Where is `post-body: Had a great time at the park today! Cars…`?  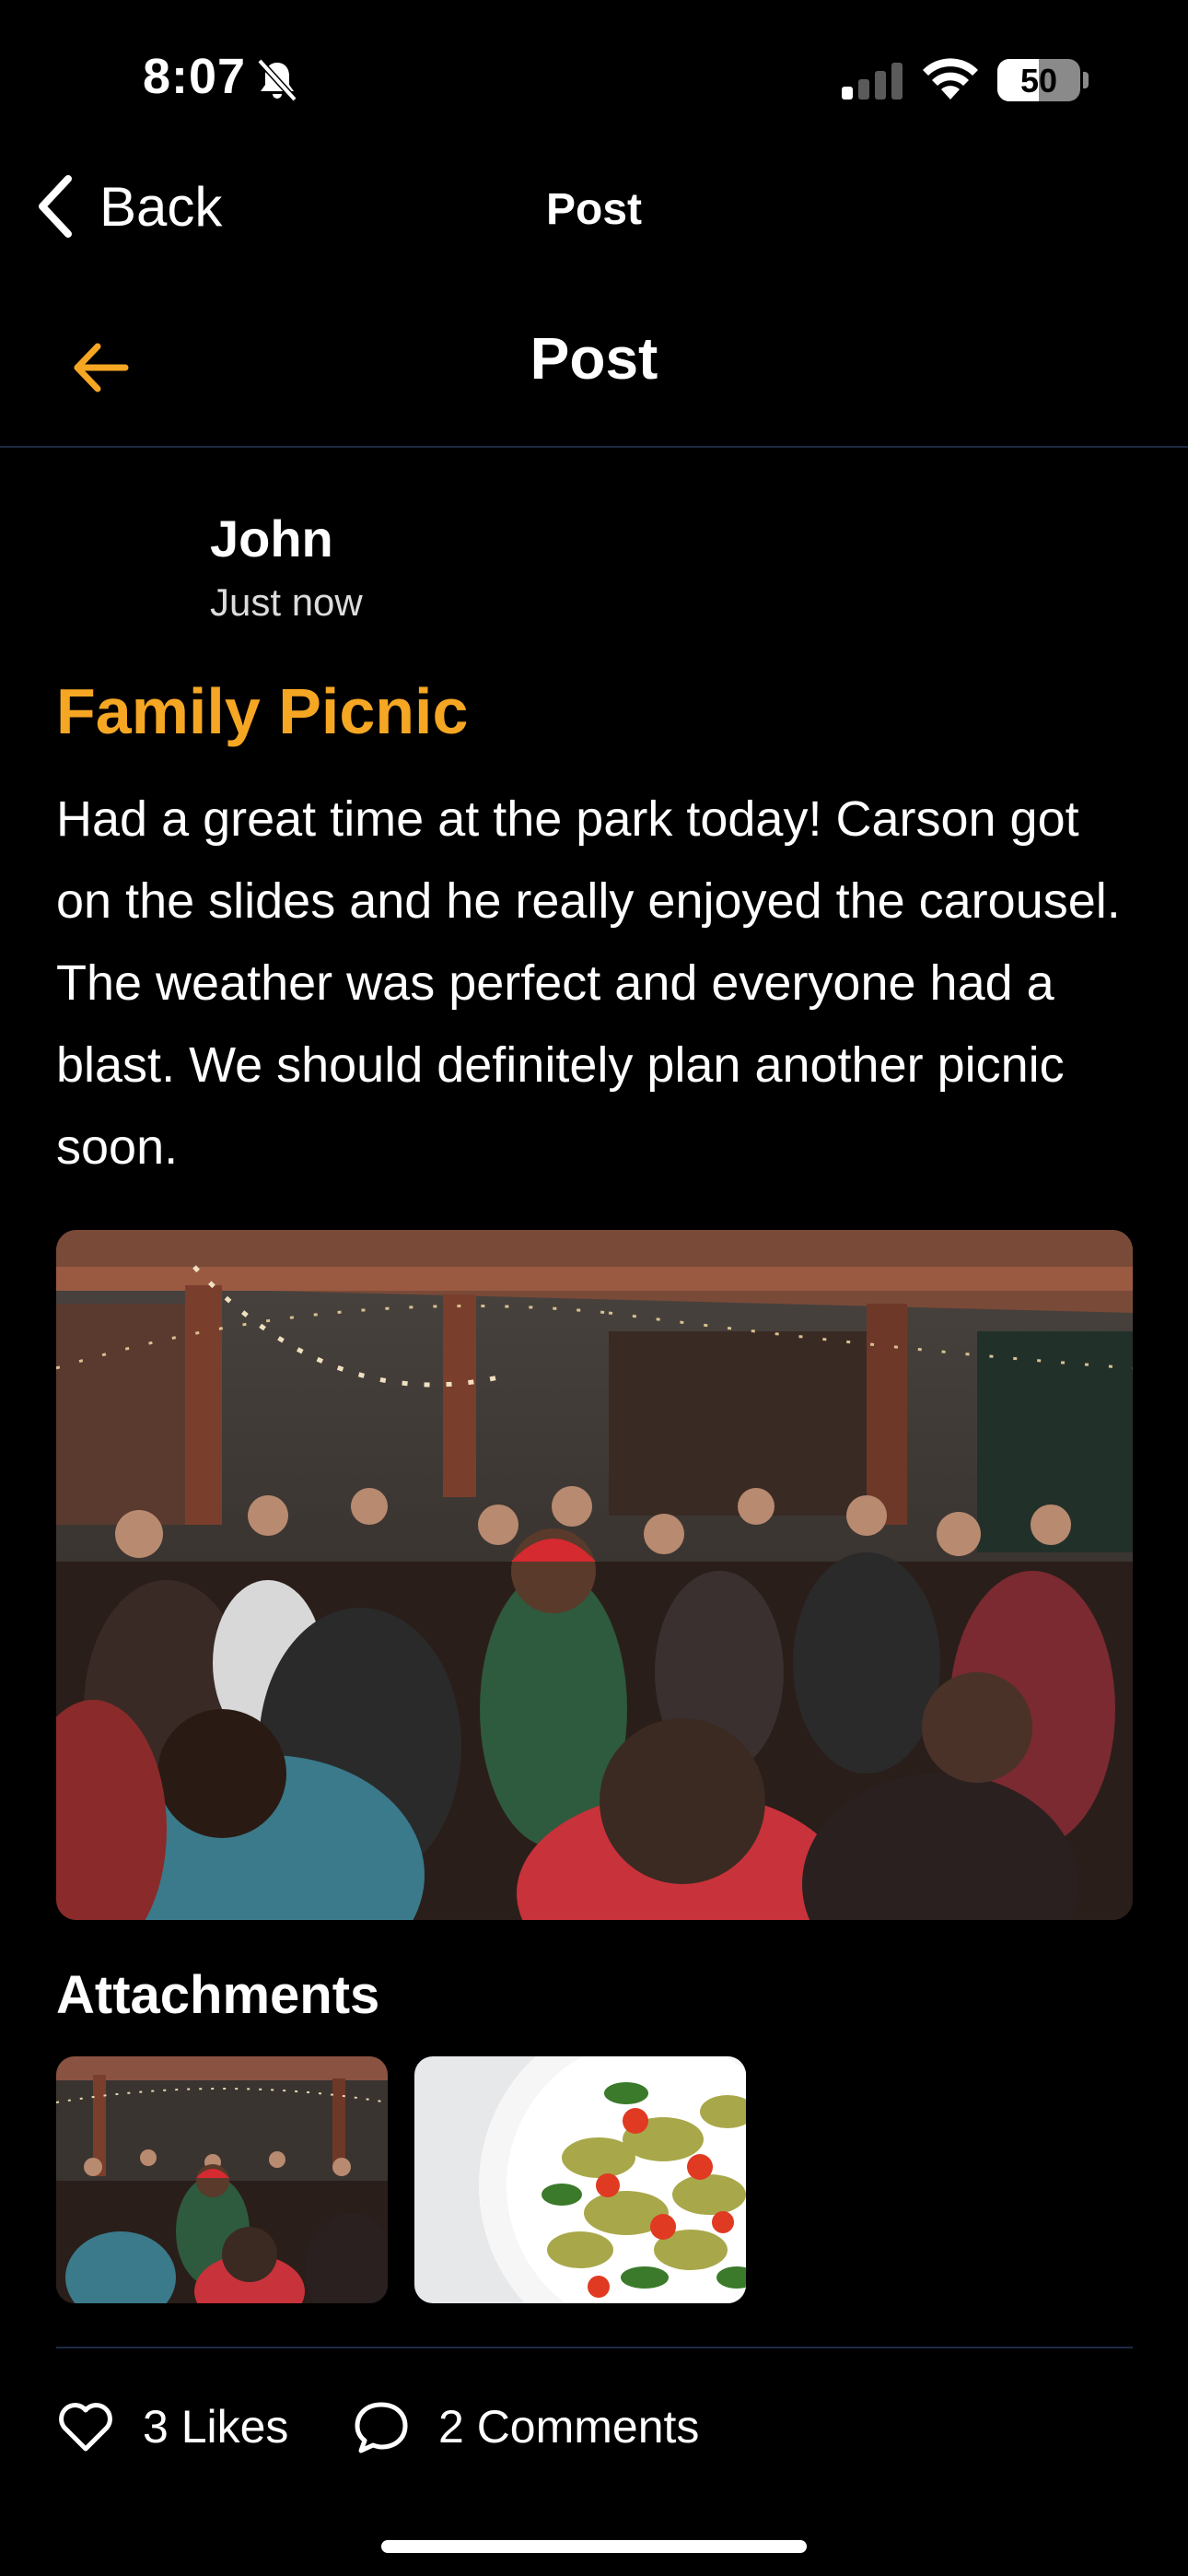 post-body: Had a great time at the park today! Cars… is located at coordinates (588, 983).